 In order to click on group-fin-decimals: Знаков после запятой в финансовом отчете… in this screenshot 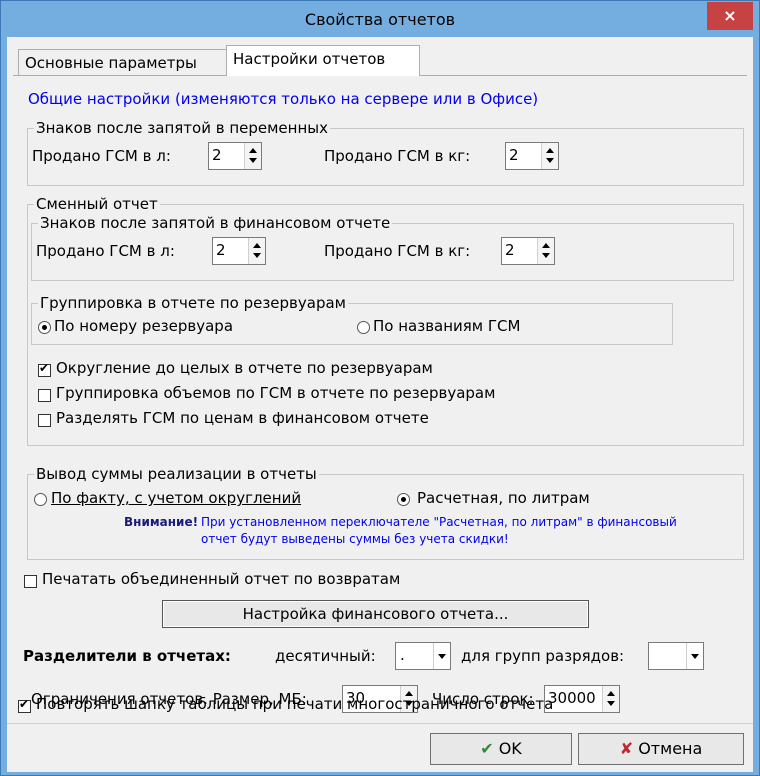, I will do `click(382, 247)`.